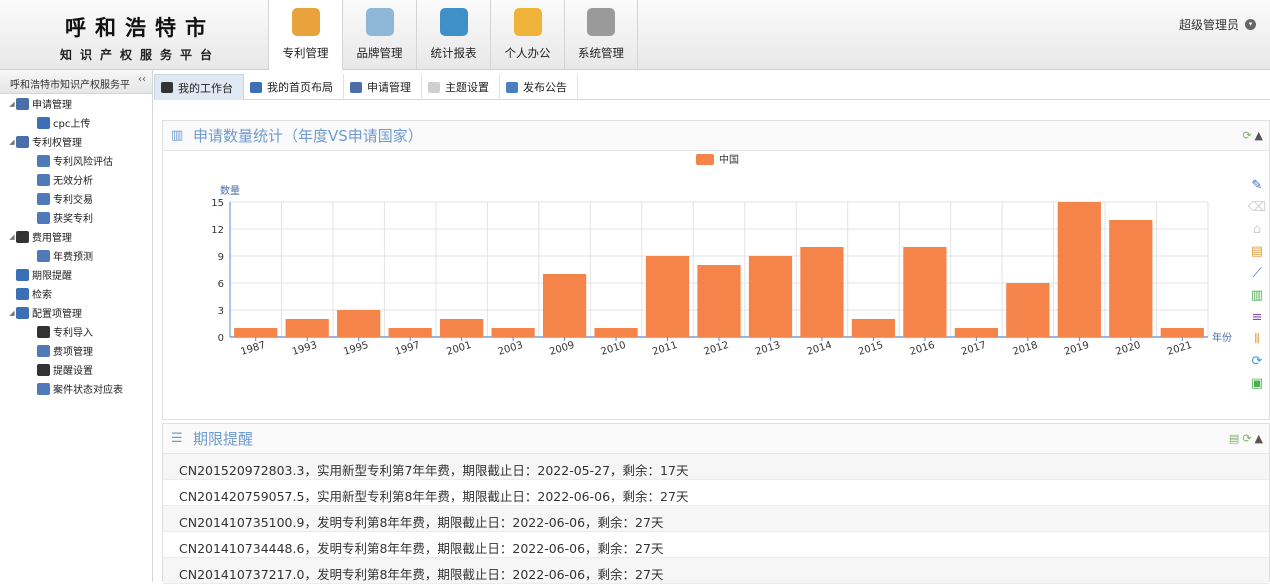  What do you see at coordinates (22, 103) in the screenshot?
I see `apply-folder-icon` at bounding box center [22, 103].